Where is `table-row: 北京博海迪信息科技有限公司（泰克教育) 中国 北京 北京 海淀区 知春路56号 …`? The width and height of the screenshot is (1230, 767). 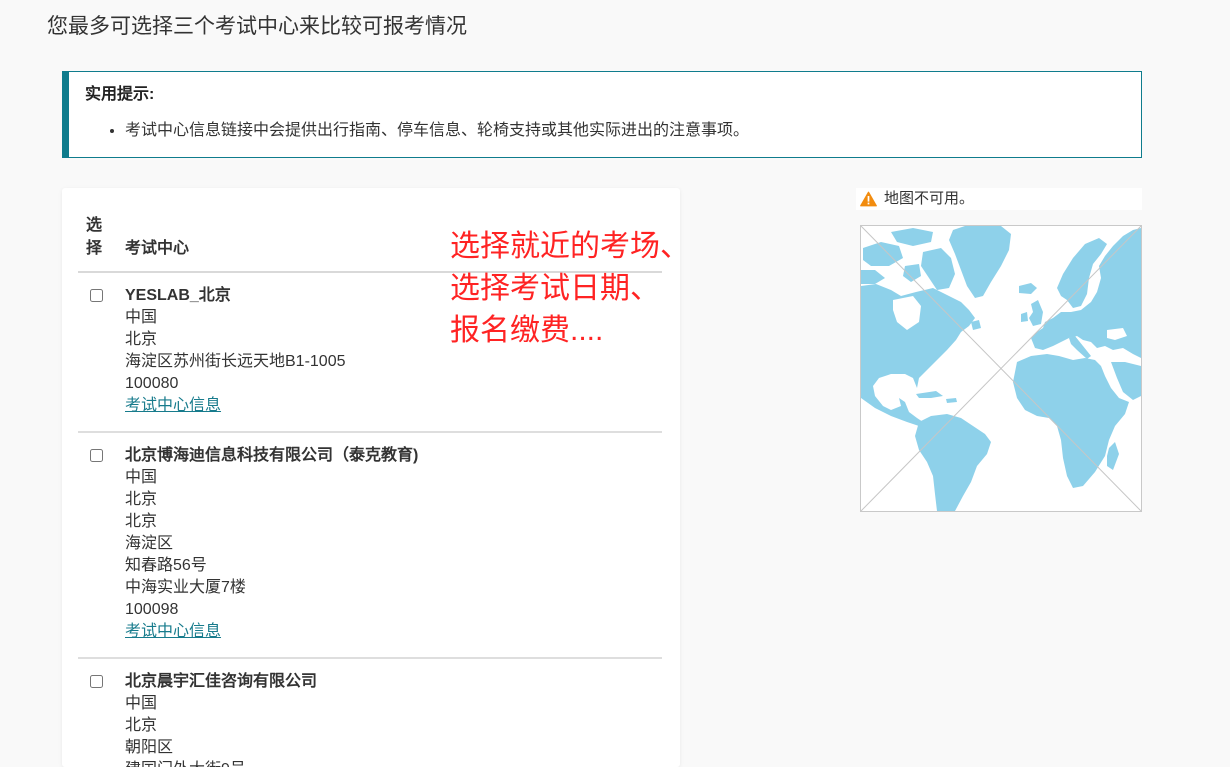
table-row: 北京博海迪信息科技有限公司（泰克教育) 中国 北京 北京 海淀区 知春路56号 … is located at coordinates (370, 546).